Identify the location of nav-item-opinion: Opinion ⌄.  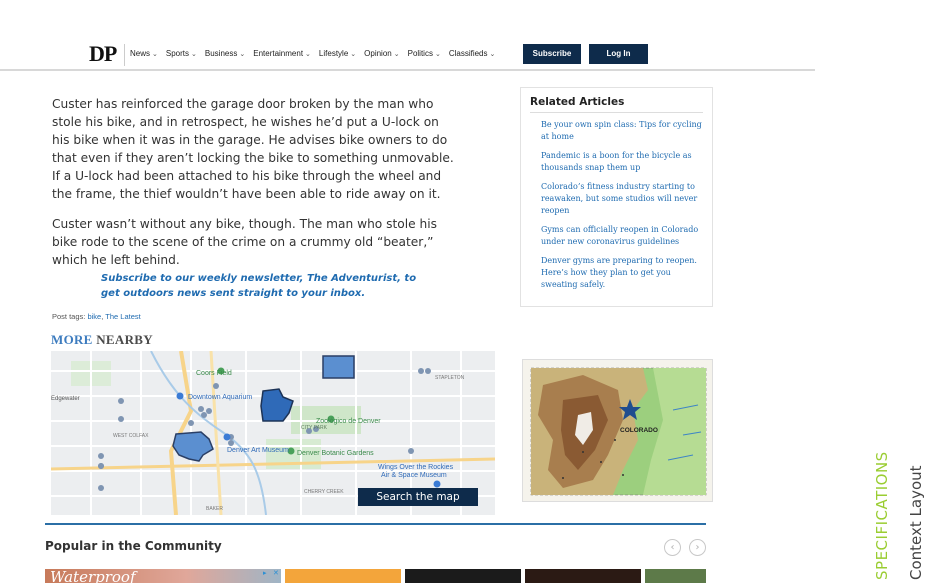
(381, 54).